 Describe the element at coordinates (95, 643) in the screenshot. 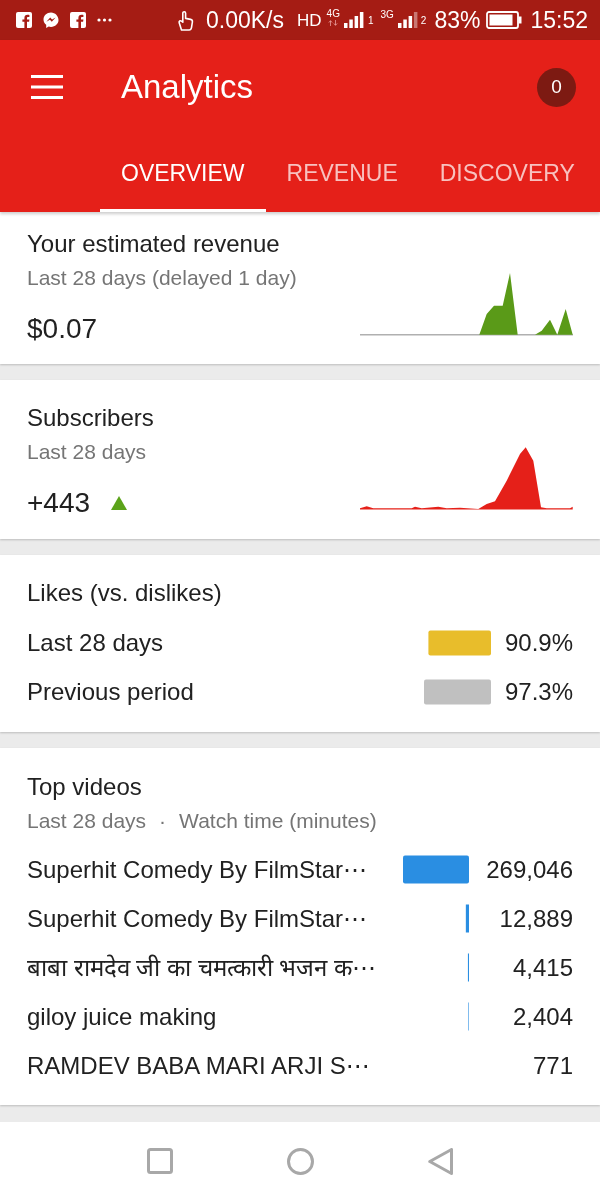

I see `likes-row-label: Last 28 days` at that location.